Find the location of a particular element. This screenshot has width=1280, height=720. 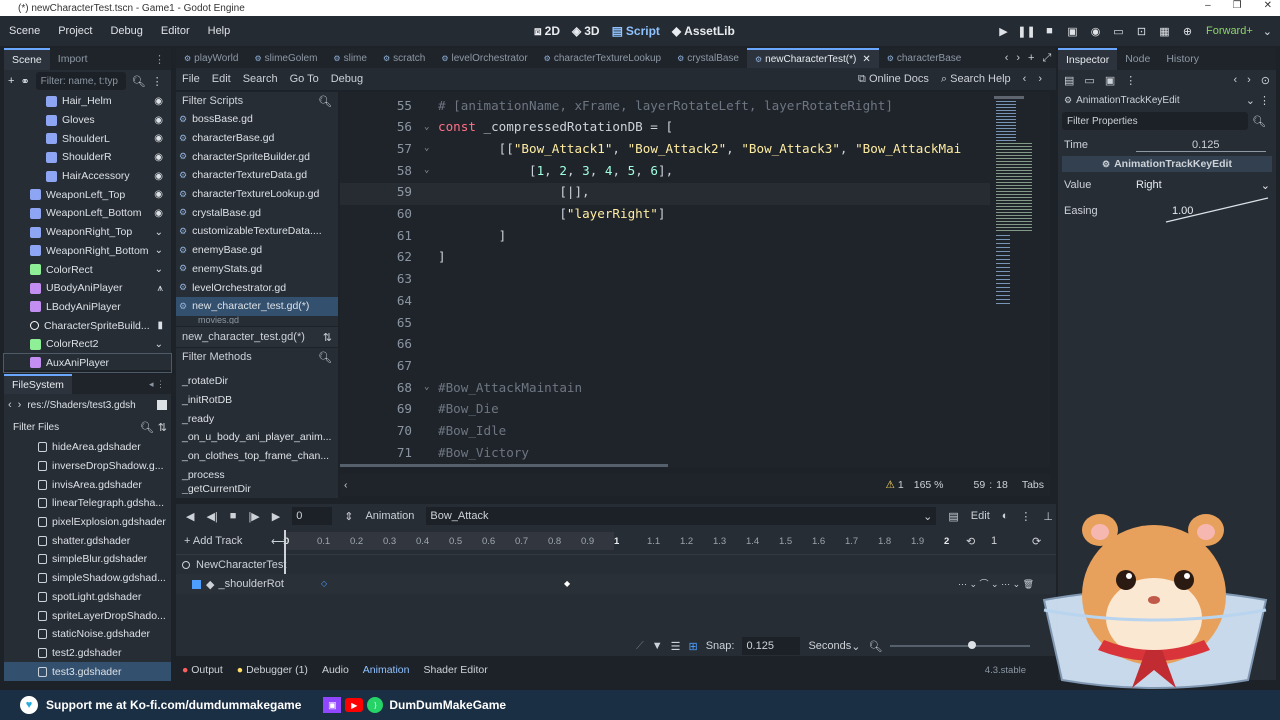

zoom-slider is located at coordinates (960, 645).